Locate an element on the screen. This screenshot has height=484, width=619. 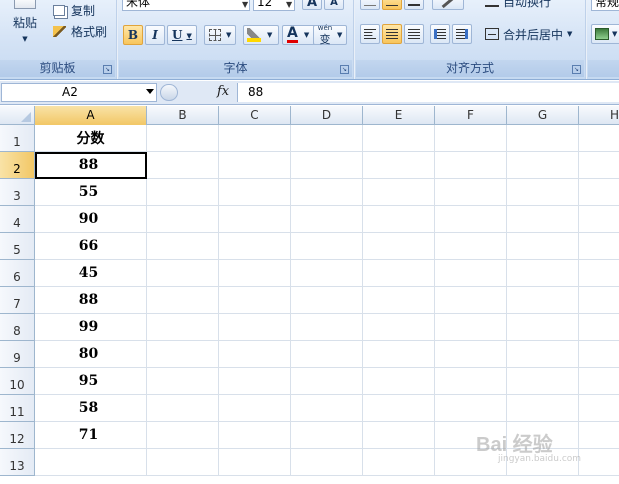
top-align-button is located at coordinates (370, 5).